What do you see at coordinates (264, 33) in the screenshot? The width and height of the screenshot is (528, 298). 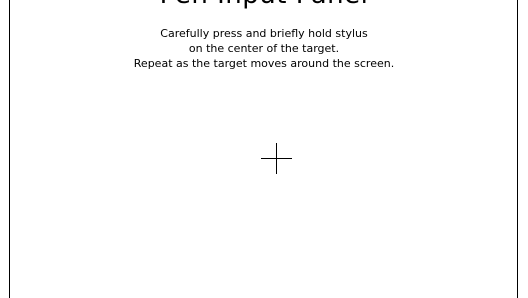 I see `instruction-line-1: Carefully press and briefly hold stylus` at bounding box center [264, 33].